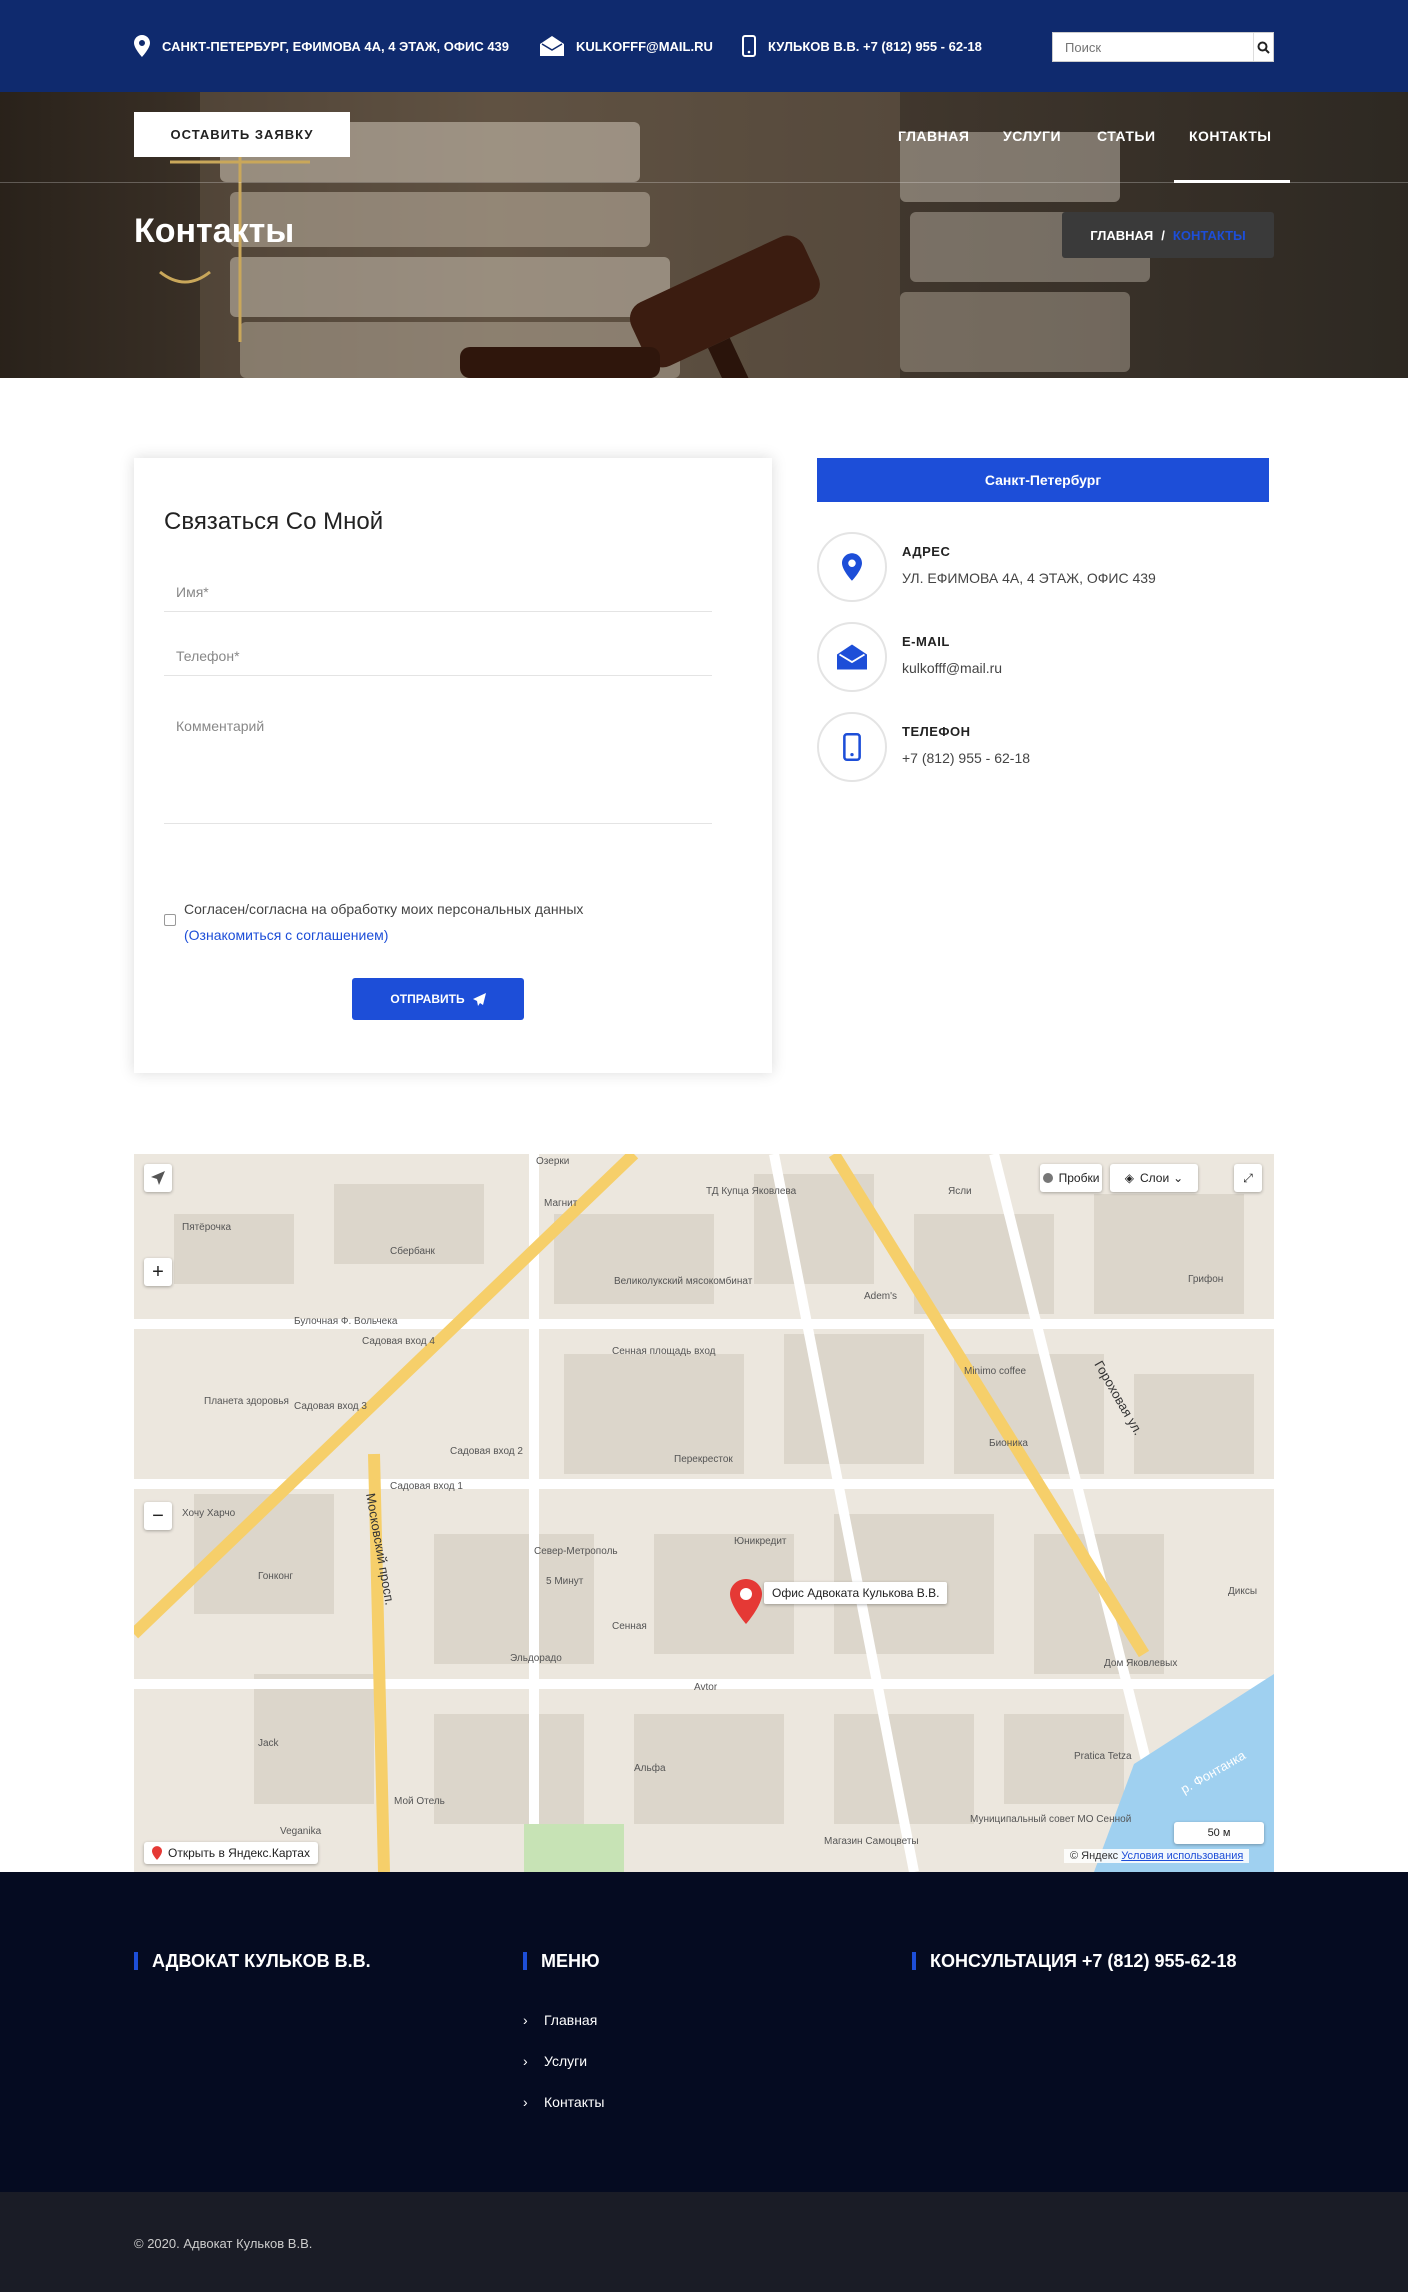 The image size is (1408, 2292). Describe the element at coordinates (1205, 1279) in the screenshot. I see `map-label-grifon: Грифон` at that location.